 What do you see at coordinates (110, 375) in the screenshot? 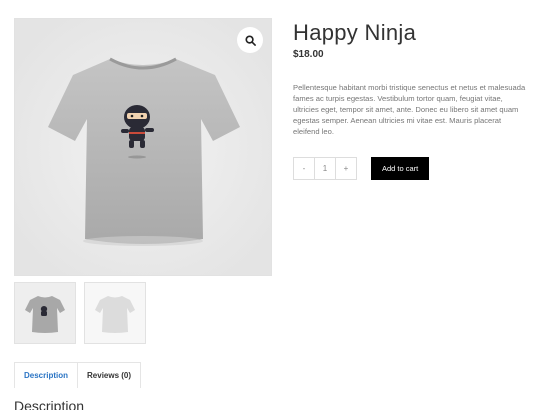
I see `tab-reviews: Reviews (0)` at bounding box center [110, 375].